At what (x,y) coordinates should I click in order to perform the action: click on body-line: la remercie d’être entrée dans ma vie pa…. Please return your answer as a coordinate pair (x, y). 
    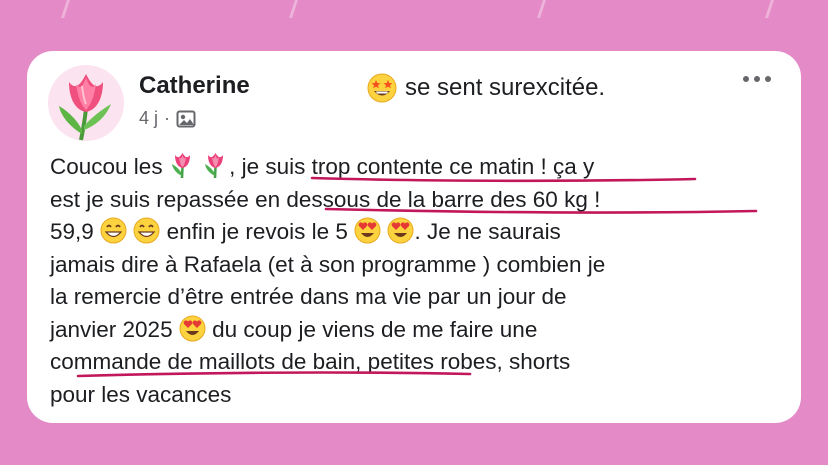
    Looking at the image, I should click on (410, 297).